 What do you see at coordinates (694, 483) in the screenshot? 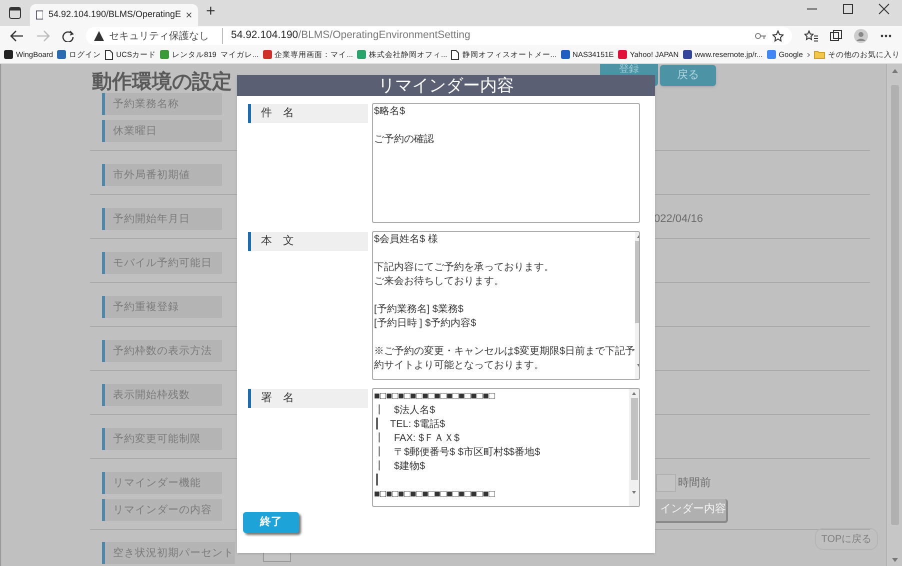
I see `unit-label: 時間前` at bounding box center [694, 483].